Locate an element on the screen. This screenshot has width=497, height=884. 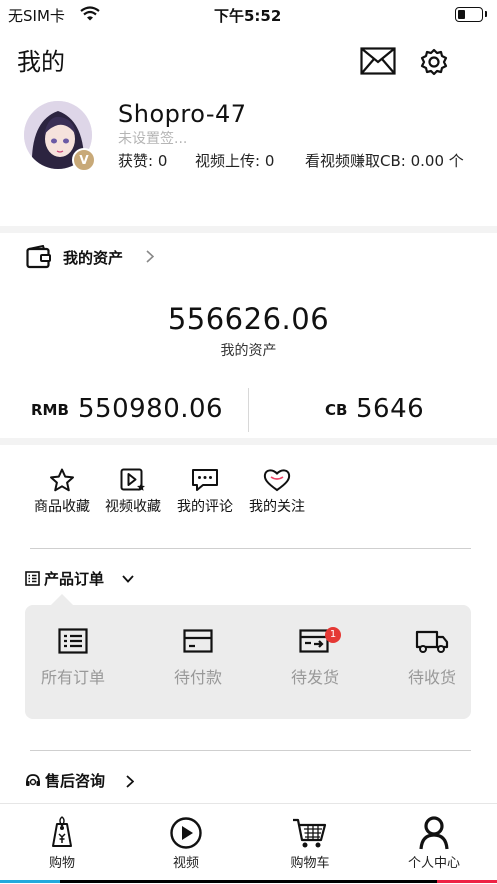
tab-bar: 购物 视频 购物车 个人中心 is located at coordinates (248, 843).